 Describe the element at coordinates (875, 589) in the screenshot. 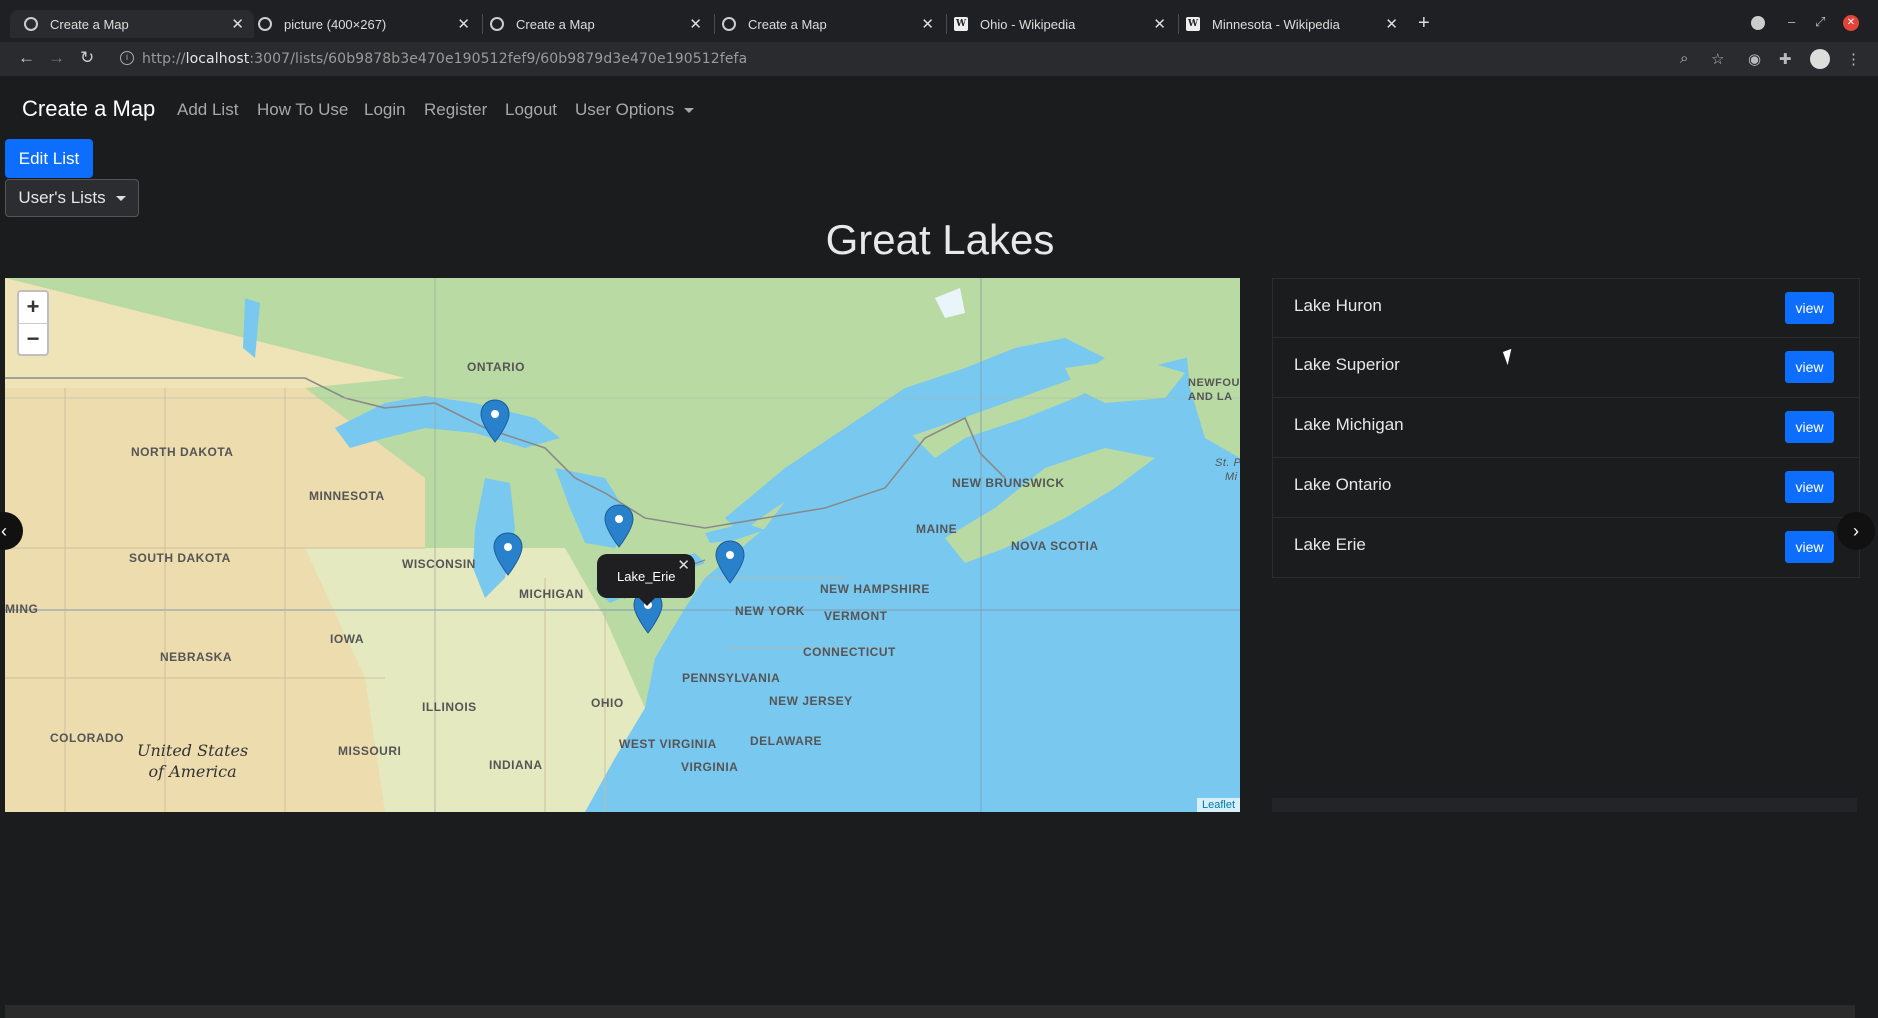

I see `map-label-new-hampshire: NEW HAMPSHIRE` at that location.